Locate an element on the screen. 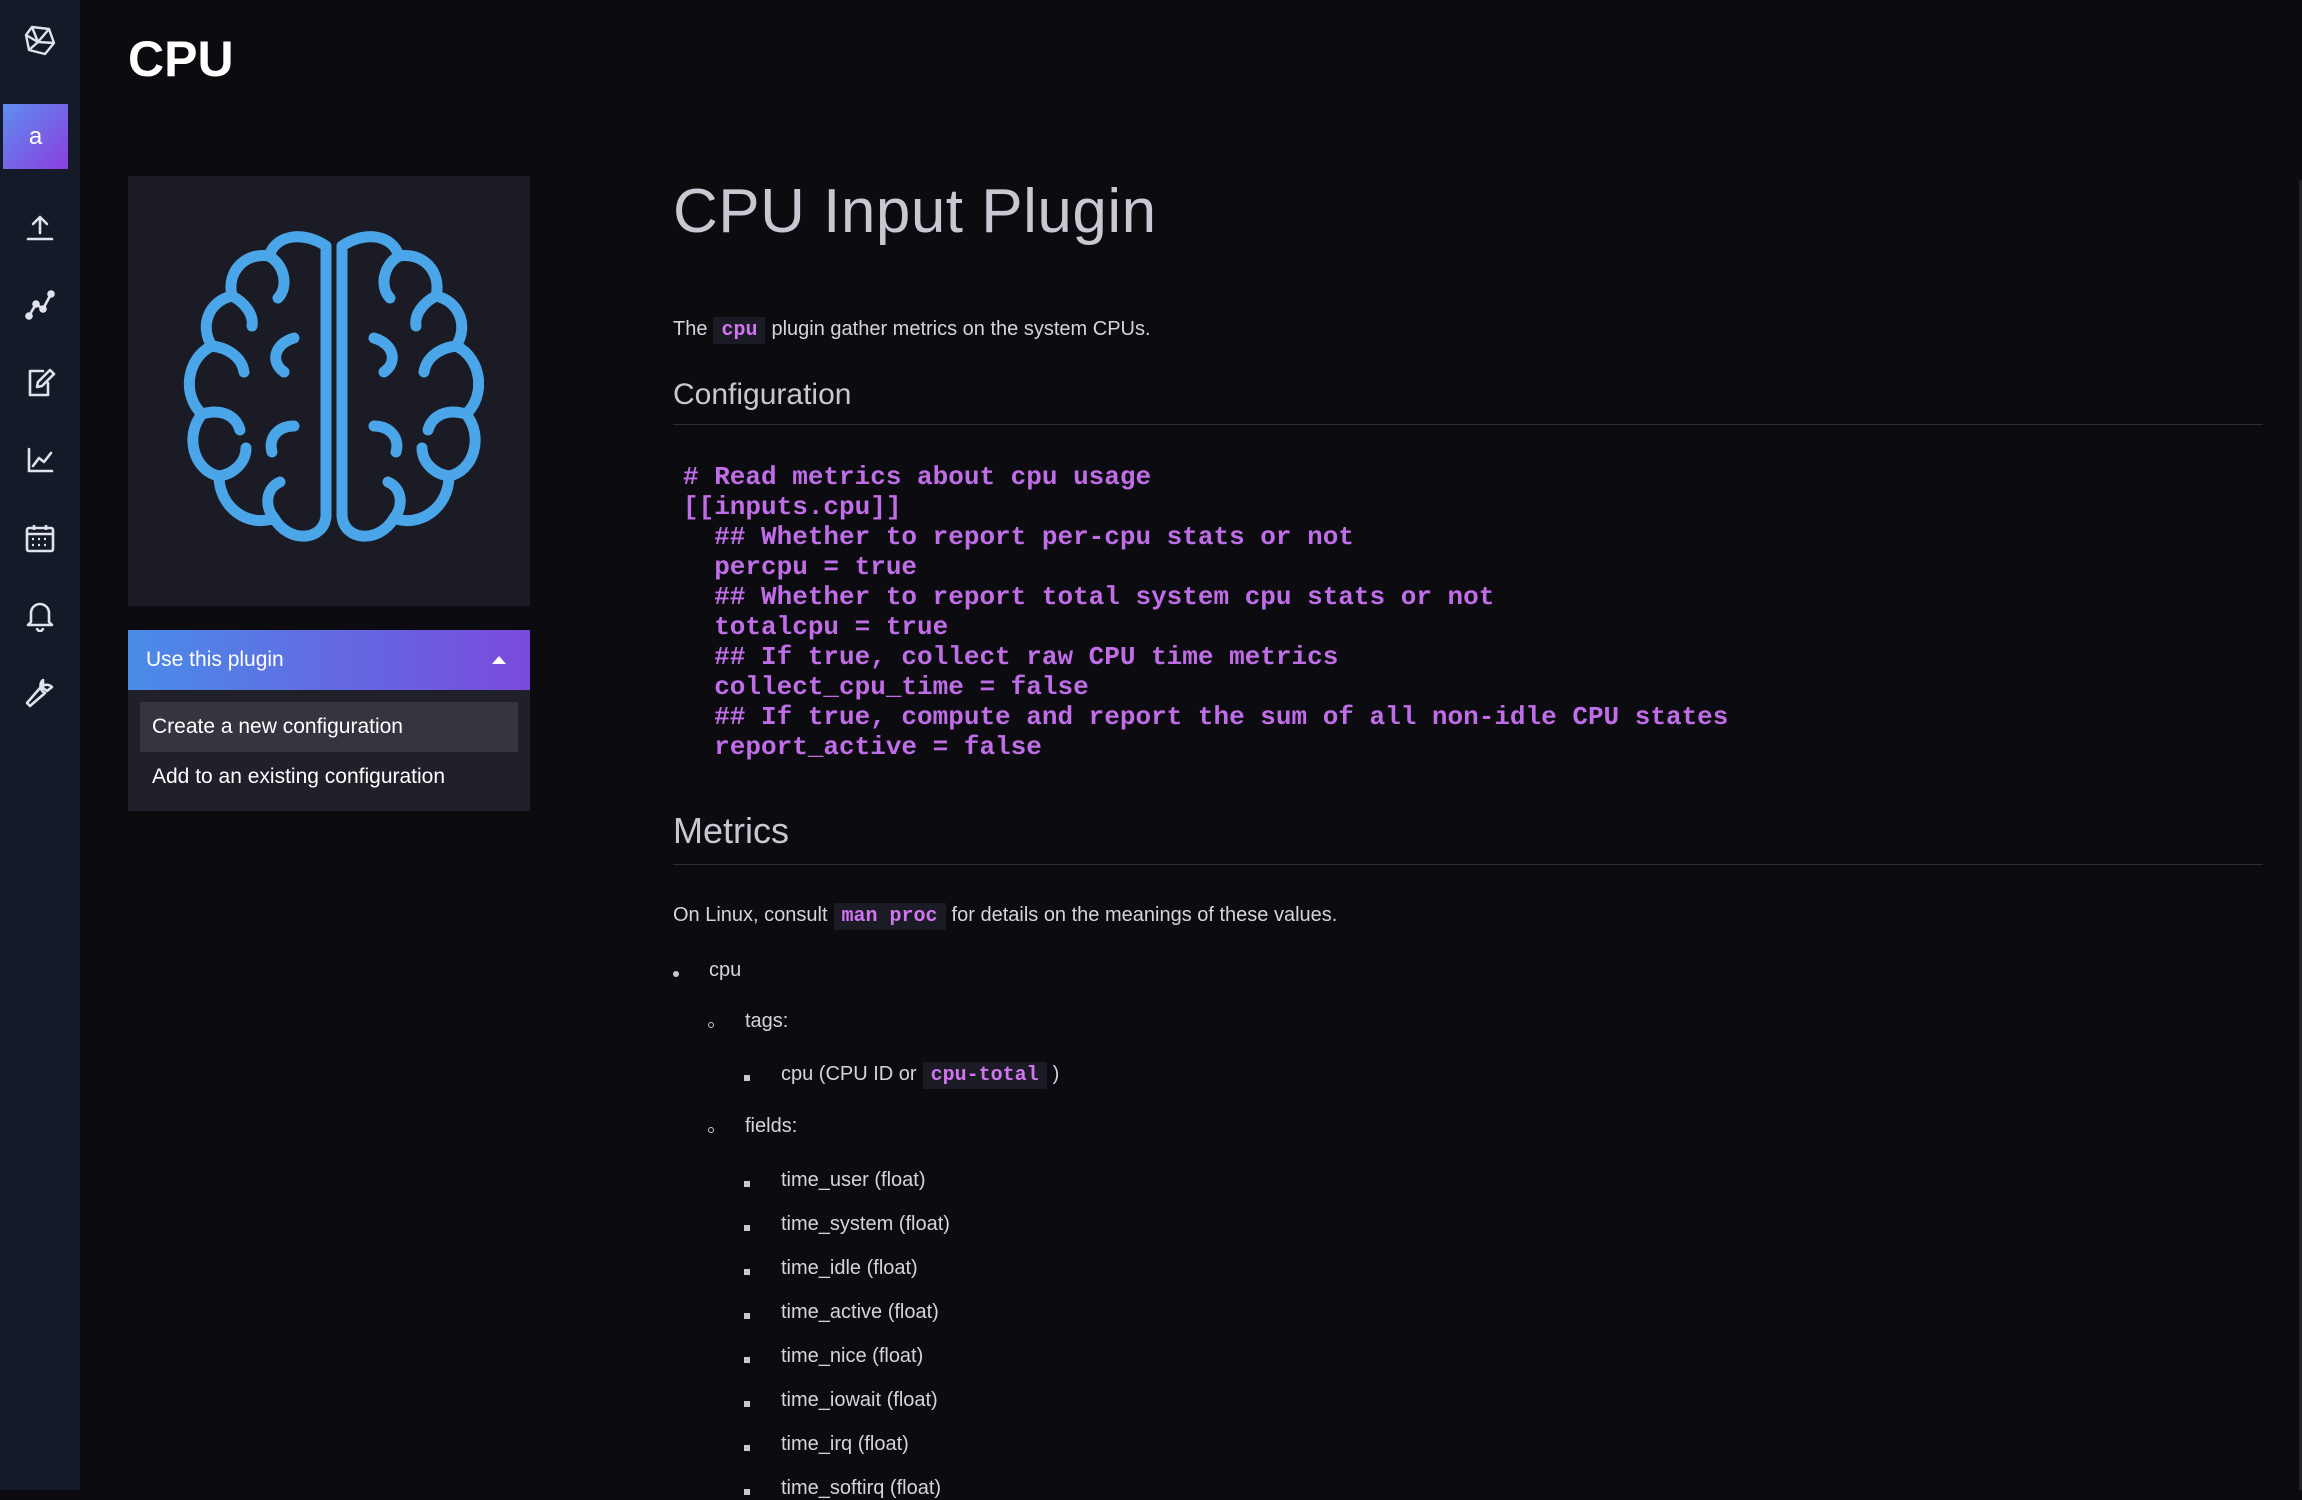 The height and width of the screenshot is (1500, 2302). list-item-field: time_softirq (float) is located at coordinates (861, 1488).